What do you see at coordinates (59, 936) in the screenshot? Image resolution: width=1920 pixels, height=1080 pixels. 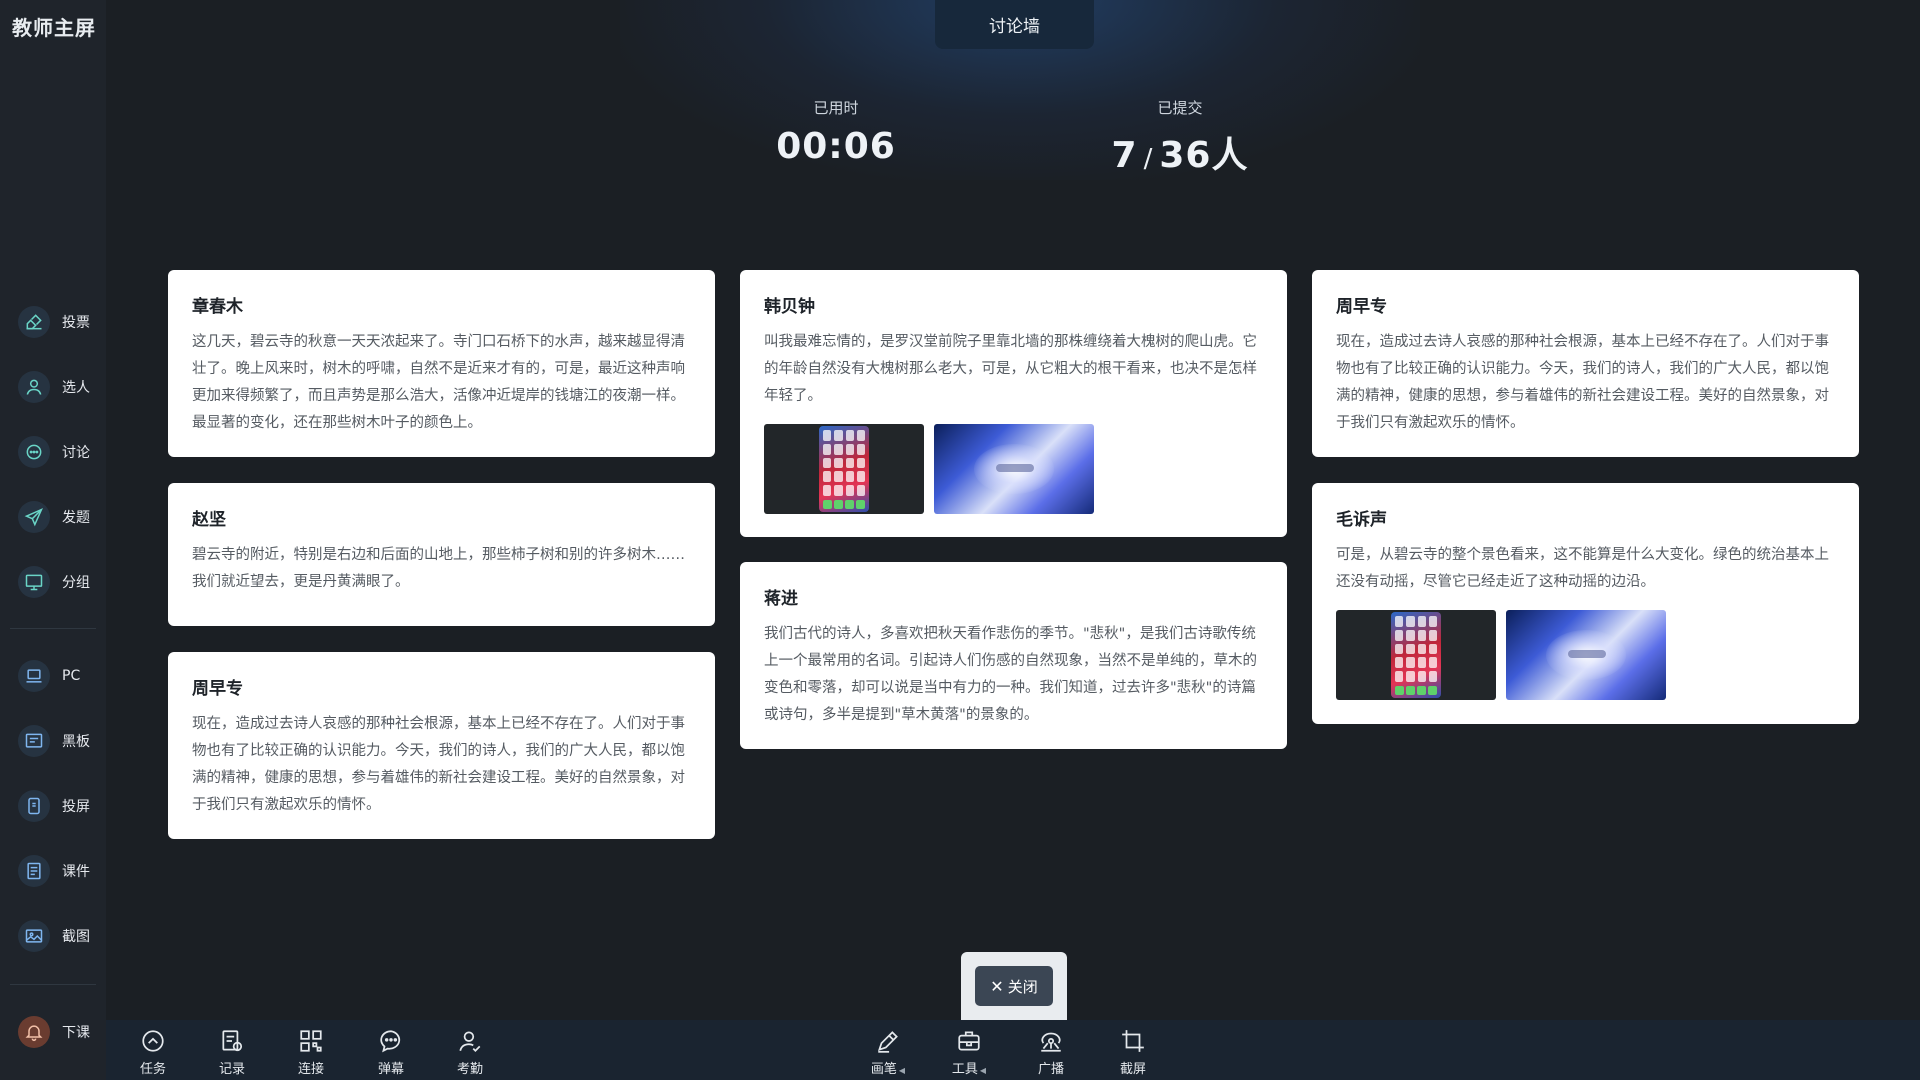 I see `sidebar-item-screenshot: 截图` at bounding box center [59, 936].